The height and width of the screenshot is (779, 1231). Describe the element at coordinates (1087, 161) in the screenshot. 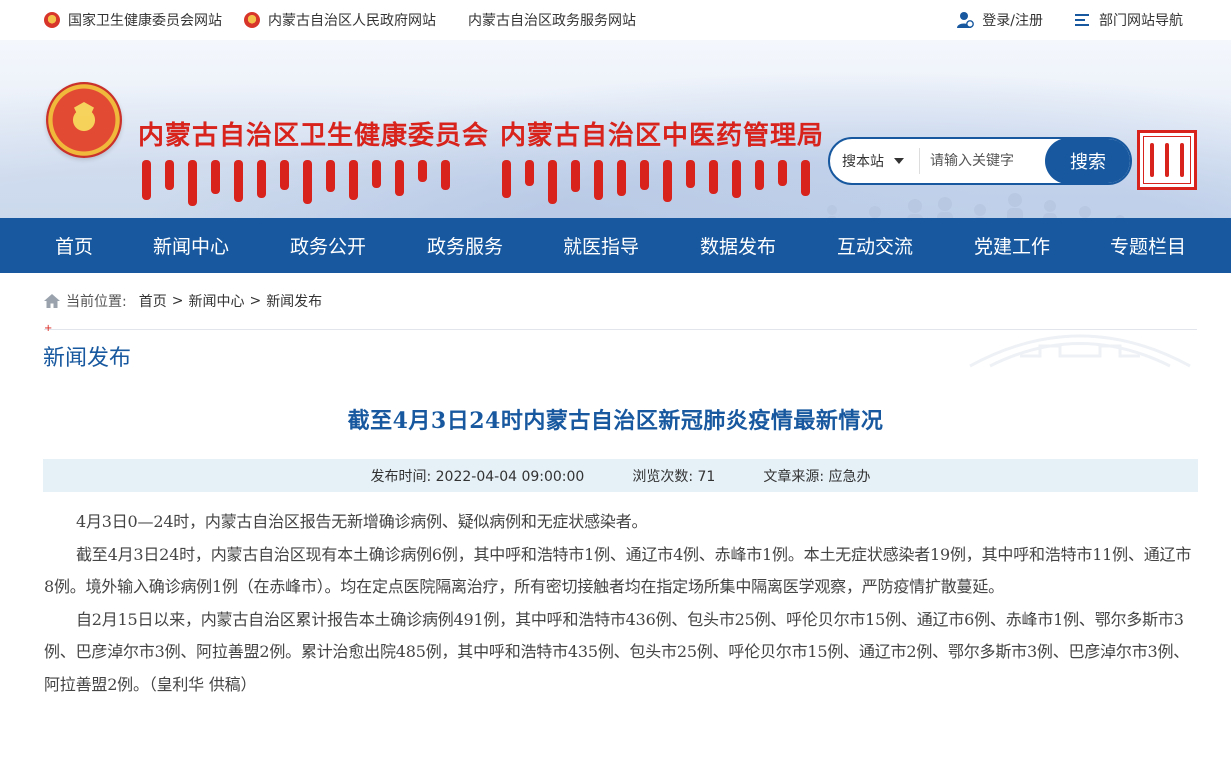

I see `search-button: 搜索` at that location.